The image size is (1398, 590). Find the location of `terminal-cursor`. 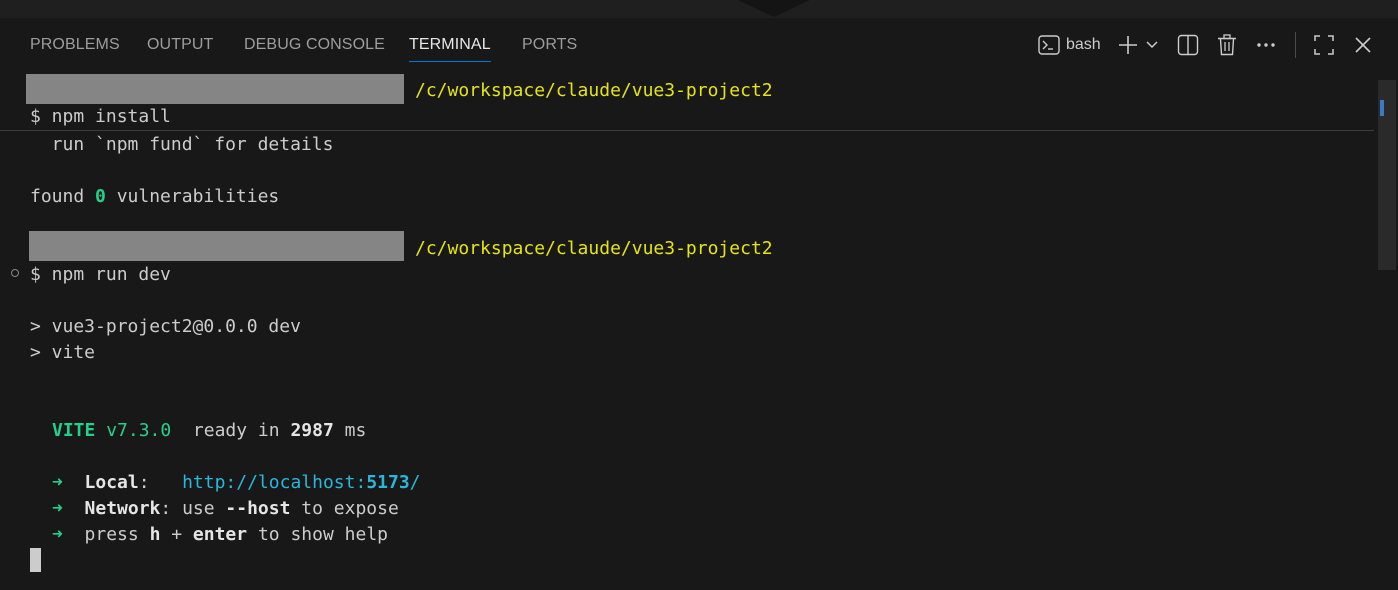

terminal-cursor is located at coordinates (35, 560).